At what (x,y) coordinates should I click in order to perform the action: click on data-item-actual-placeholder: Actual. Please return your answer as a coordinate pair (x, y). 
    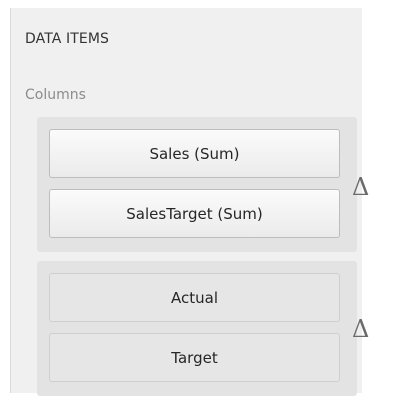
    Looking at the image, I should click on (194, 297).